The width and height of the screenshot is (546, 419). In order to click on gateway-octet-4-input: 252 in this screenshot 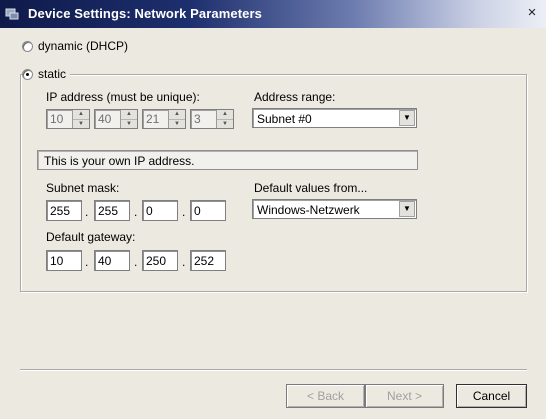, I will do `click(208, 260)`.